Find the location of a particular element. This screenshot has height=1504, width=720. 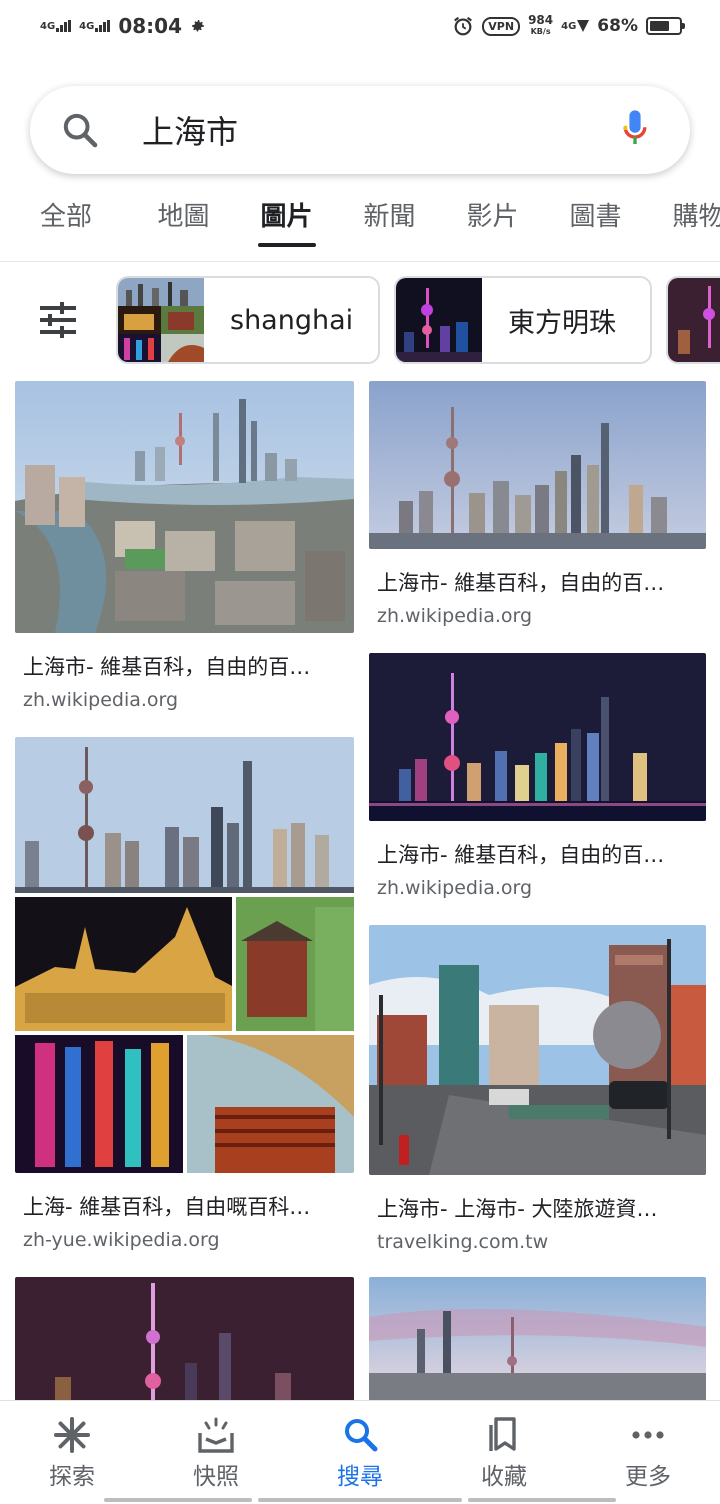

battery-icon is located at coordinates (665, 26).